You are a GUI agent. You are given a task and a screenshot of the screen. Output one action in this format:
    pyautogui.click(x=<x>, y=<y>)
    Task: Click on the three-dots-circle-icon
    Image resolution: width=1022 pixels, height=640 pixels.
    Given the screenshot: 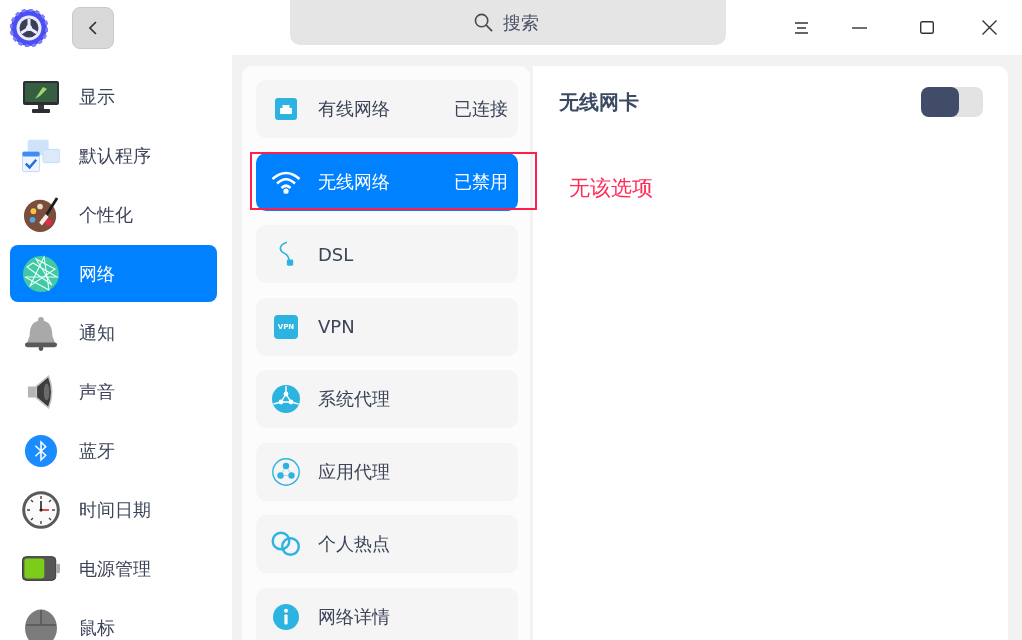 What is the action you would take?
    pyautogui.click(x=286, y=471)
    